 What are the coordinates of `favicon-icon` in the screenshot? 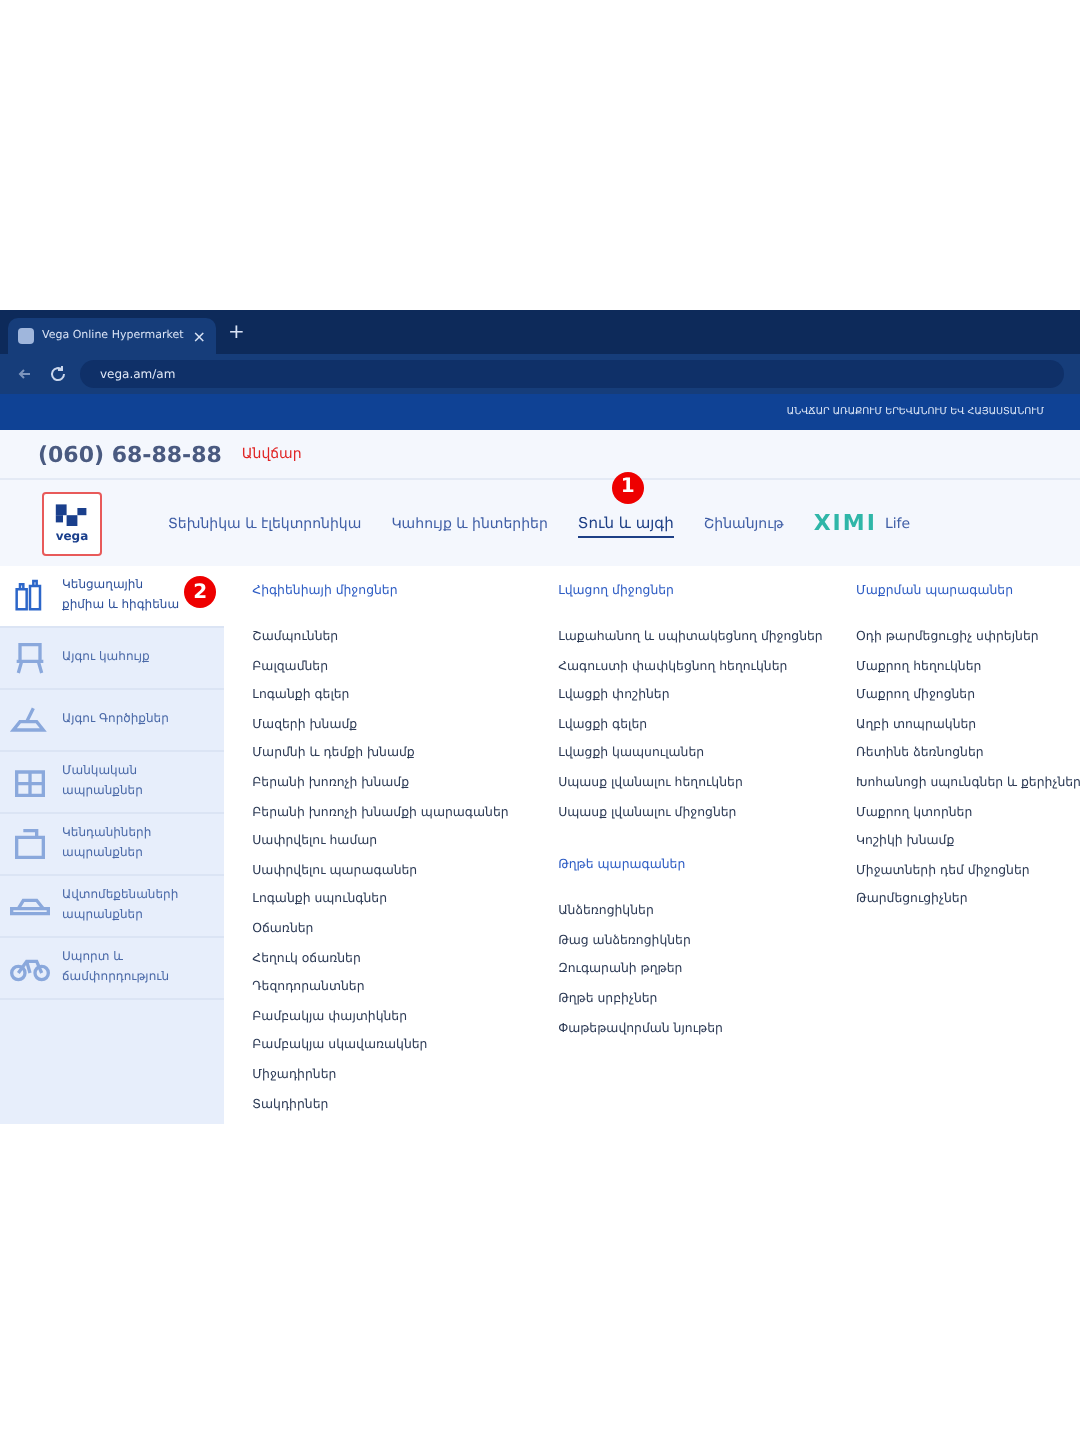 It's located at (26, 336).